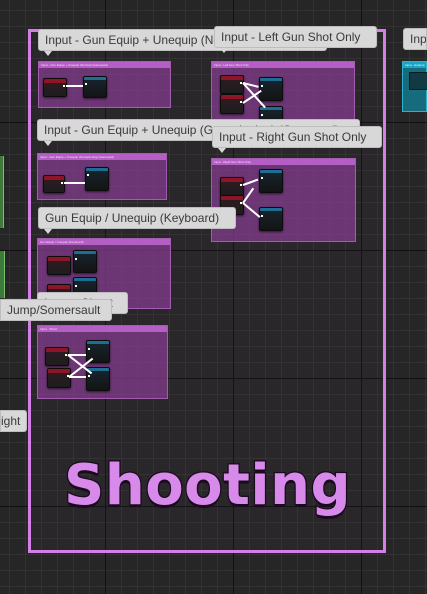 This screenshot has width=427, height=594. I want to click on comment-bubble-left-gun-shot: Input - Left Gun Shot Only, so click(295, 37).